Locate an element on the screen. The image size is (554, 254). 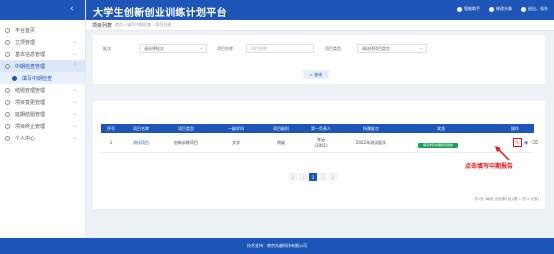
col-index: 序号 is located at coordinates (111, 128).